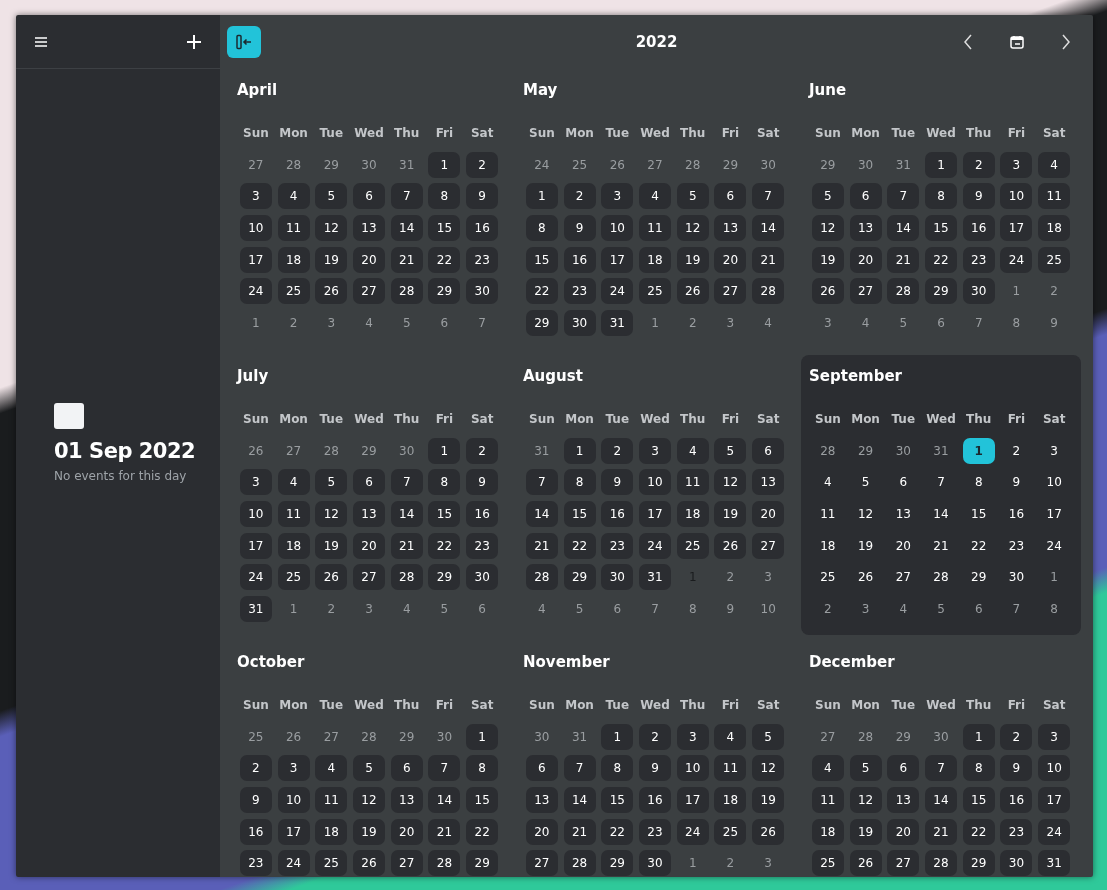  I want to click on day-cell: 21, so click(541, 545).